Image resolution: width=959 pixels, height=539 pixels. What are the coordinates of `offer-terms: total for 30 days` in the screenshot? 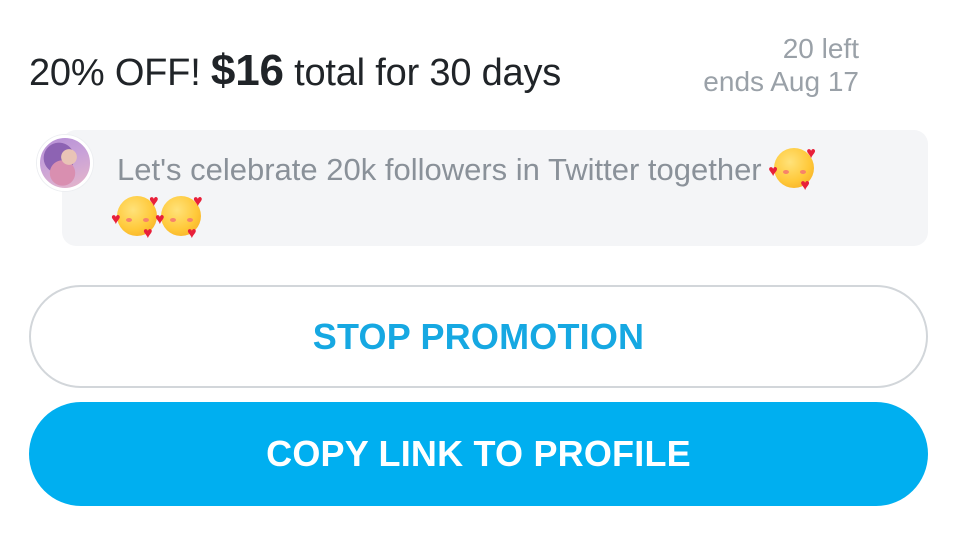 It's located at (428, 73).